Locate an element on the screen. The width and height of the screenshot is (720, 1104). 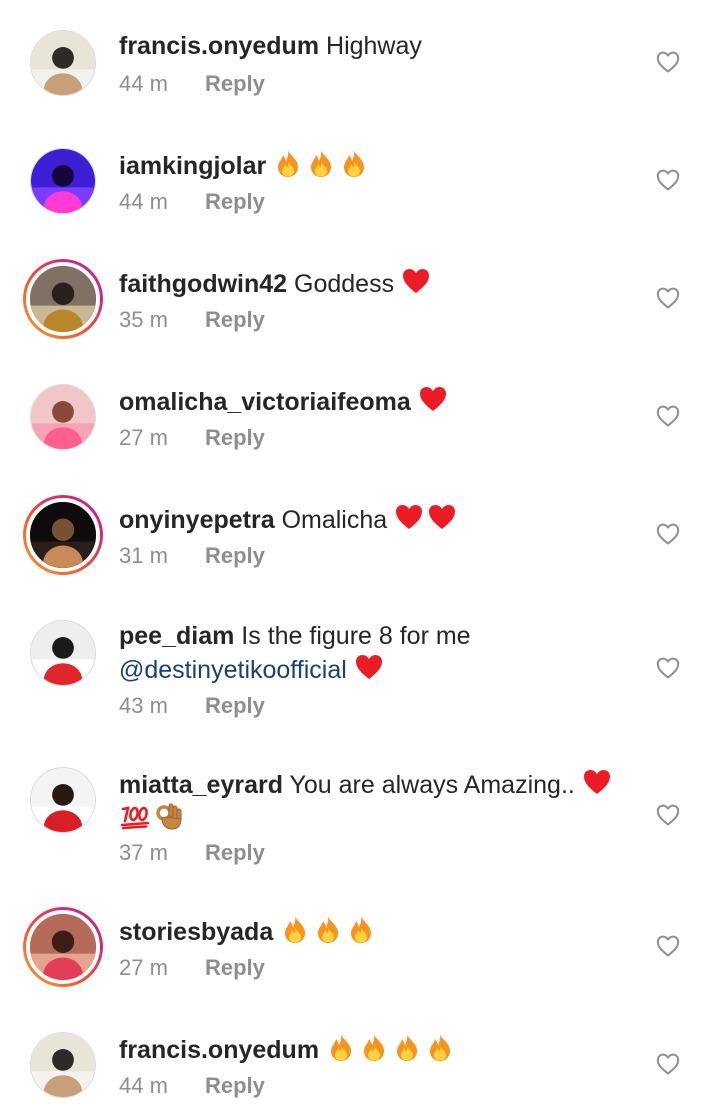
comment-text: iamkingjolar is located at coordinates (374, 165).